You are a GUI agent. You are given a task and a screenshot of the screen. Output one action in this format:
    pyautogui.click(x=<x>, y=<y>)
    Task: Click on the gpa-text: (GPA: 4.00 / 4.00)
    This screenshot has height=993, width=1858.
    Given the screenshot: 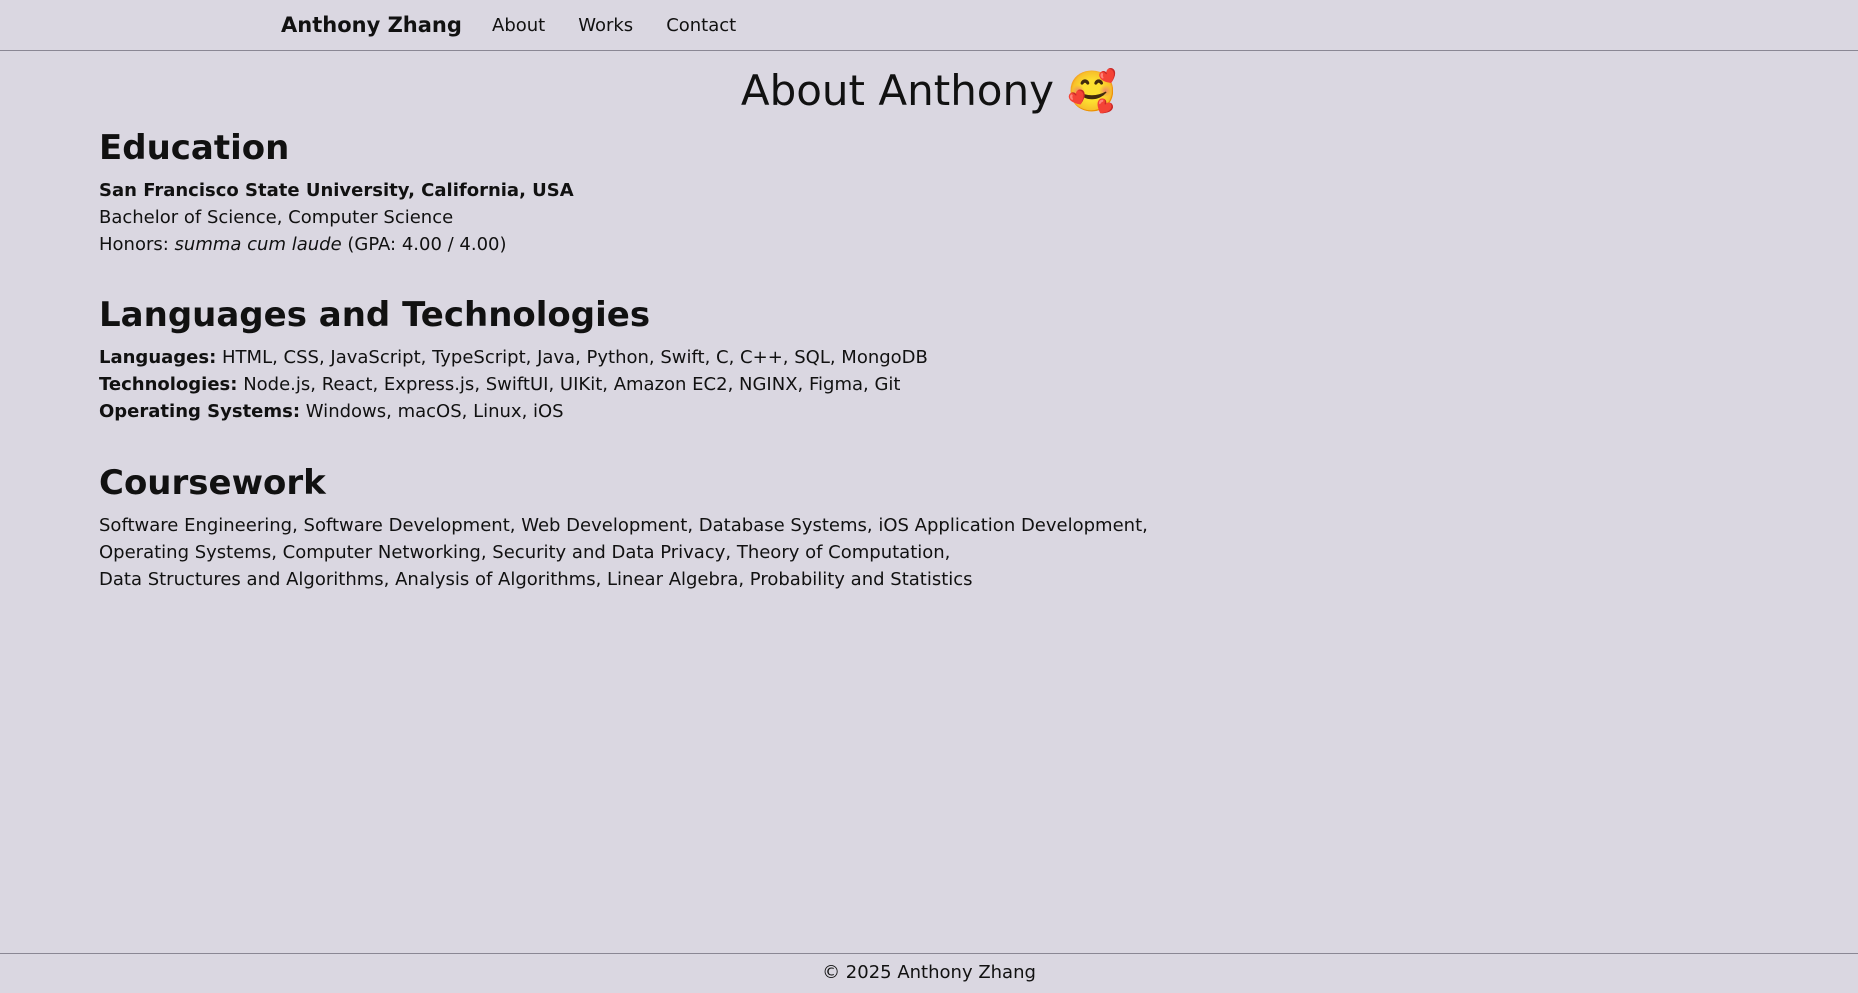 What is the action you would take?
    pyautogui.click(x=424, y=244)
    